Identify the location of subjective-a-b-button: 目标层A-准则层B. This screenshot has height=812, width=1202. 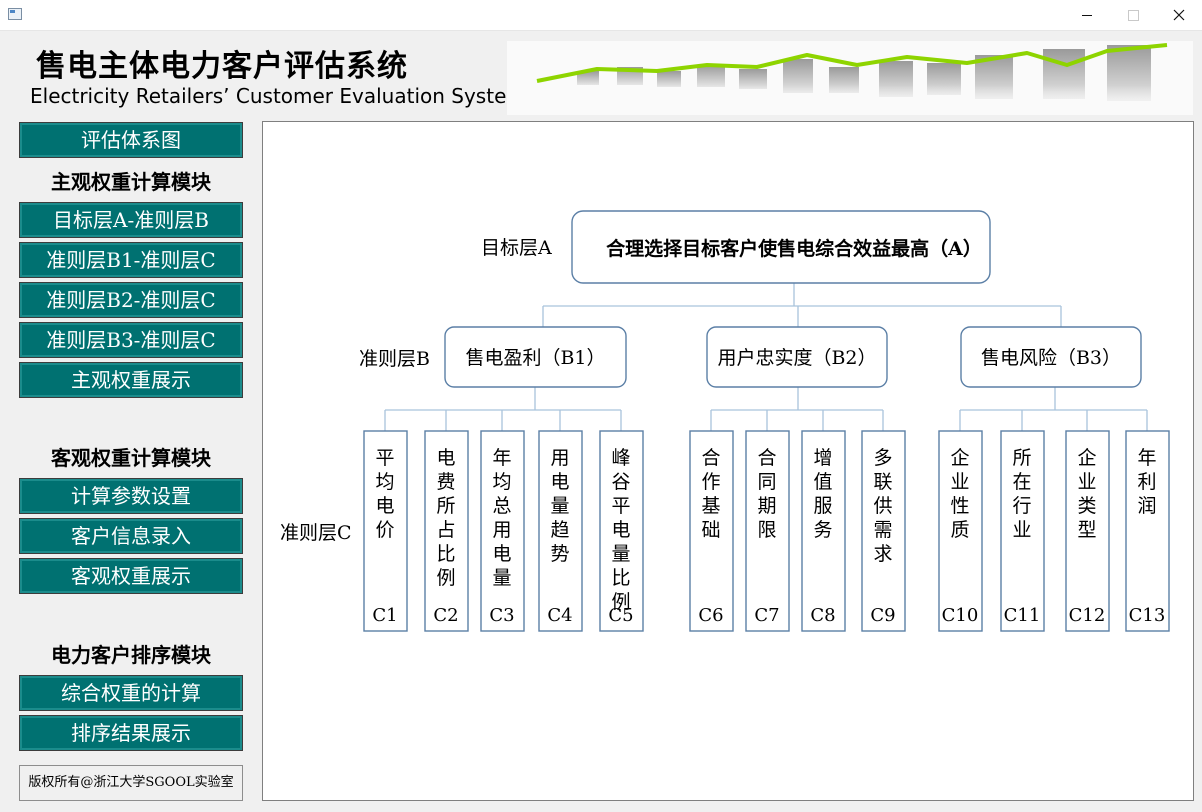
(131, 220).